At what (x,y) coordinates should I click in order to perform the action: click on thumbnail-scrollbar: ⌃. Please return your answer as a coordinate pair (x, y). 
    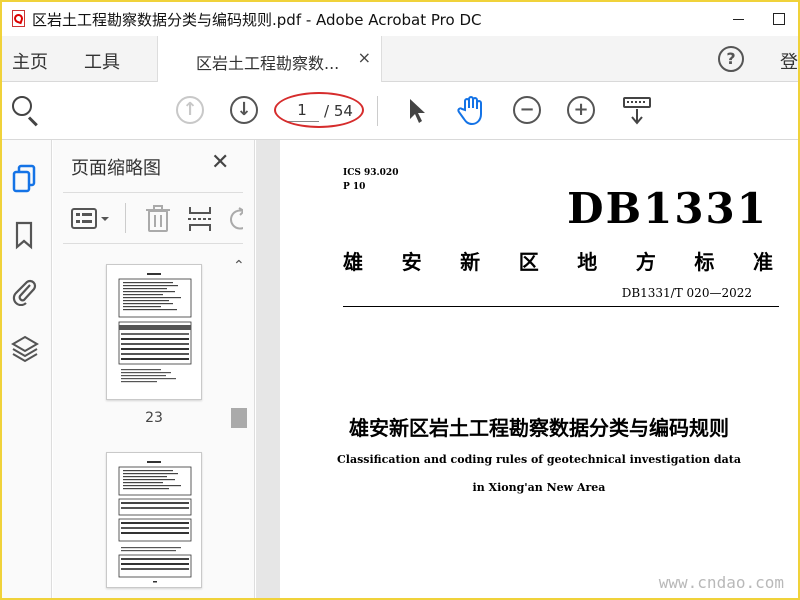
    Looking at the image, I should click on (239, 425).